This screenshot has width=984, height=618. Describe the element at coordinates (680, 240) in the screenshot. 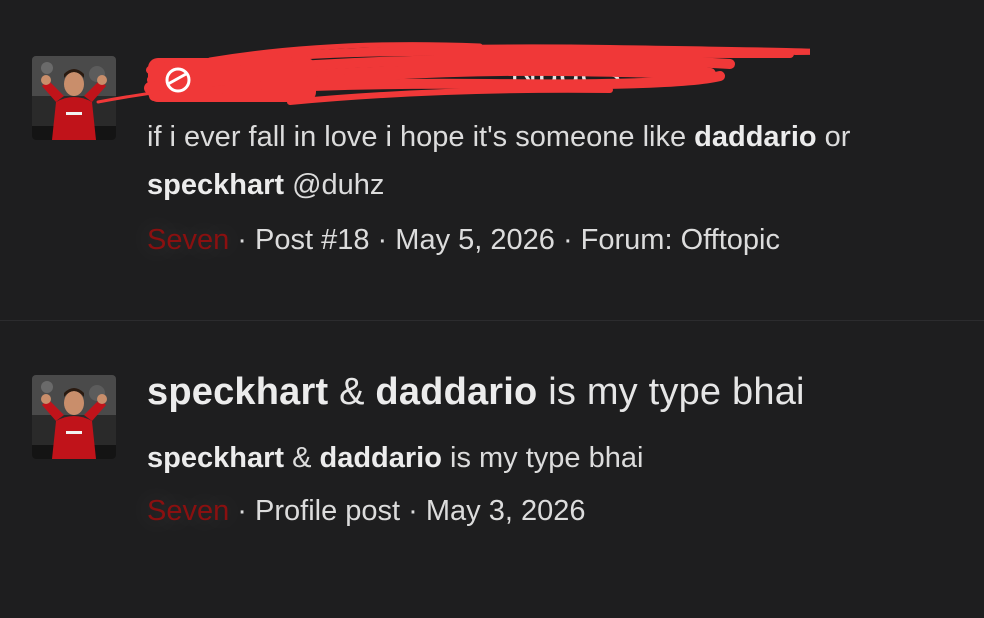

I see `forum-link: Forum: Offtopic` at that location.